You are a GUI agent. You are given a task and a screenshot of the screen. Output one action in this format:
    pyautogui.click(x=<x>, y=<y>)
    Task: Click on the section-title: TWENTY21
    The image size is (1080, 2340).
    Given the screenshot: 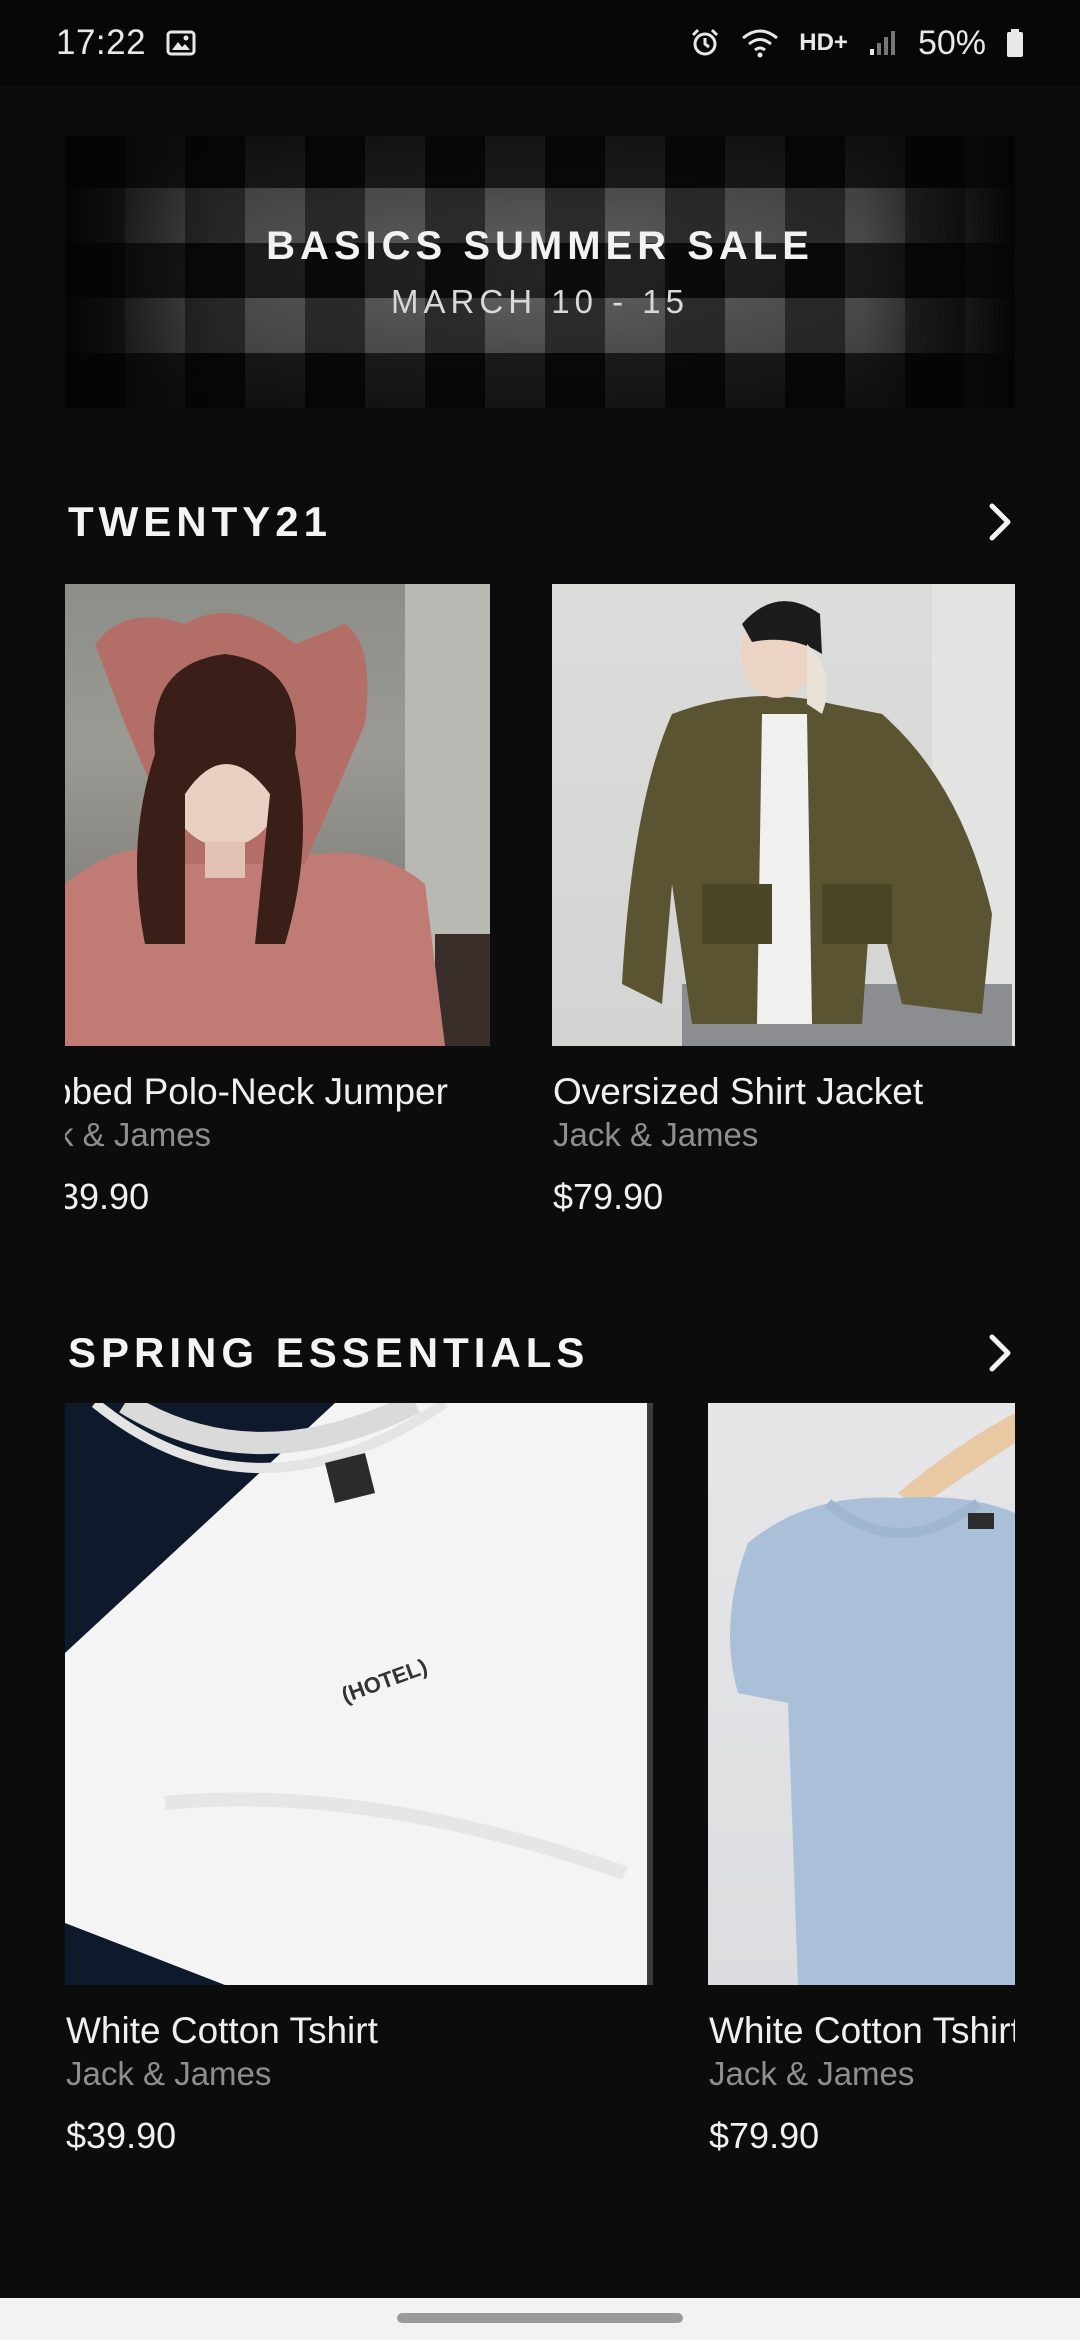 What is the action you would take?
    pyautogui.click(x=200, y=521)
    